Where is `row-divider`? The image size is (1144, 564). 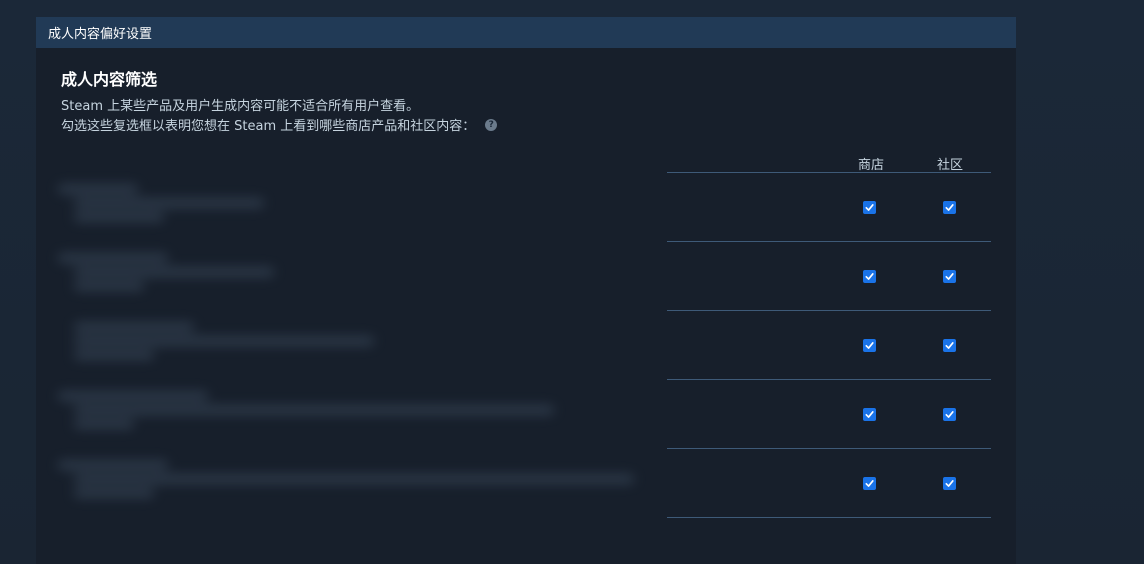 row-divider is located at coordinates (829, 517).